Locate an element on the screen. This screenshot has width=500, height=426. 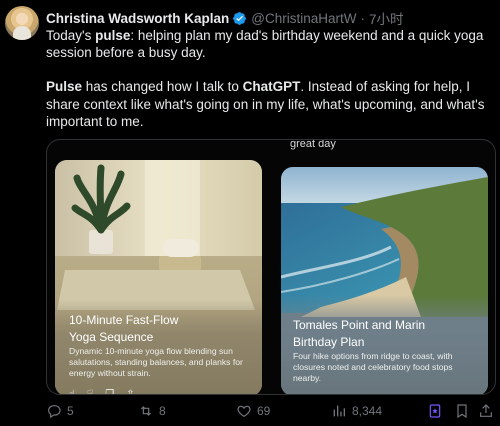
verified-badge-icon is located at coordinates (240, 18).